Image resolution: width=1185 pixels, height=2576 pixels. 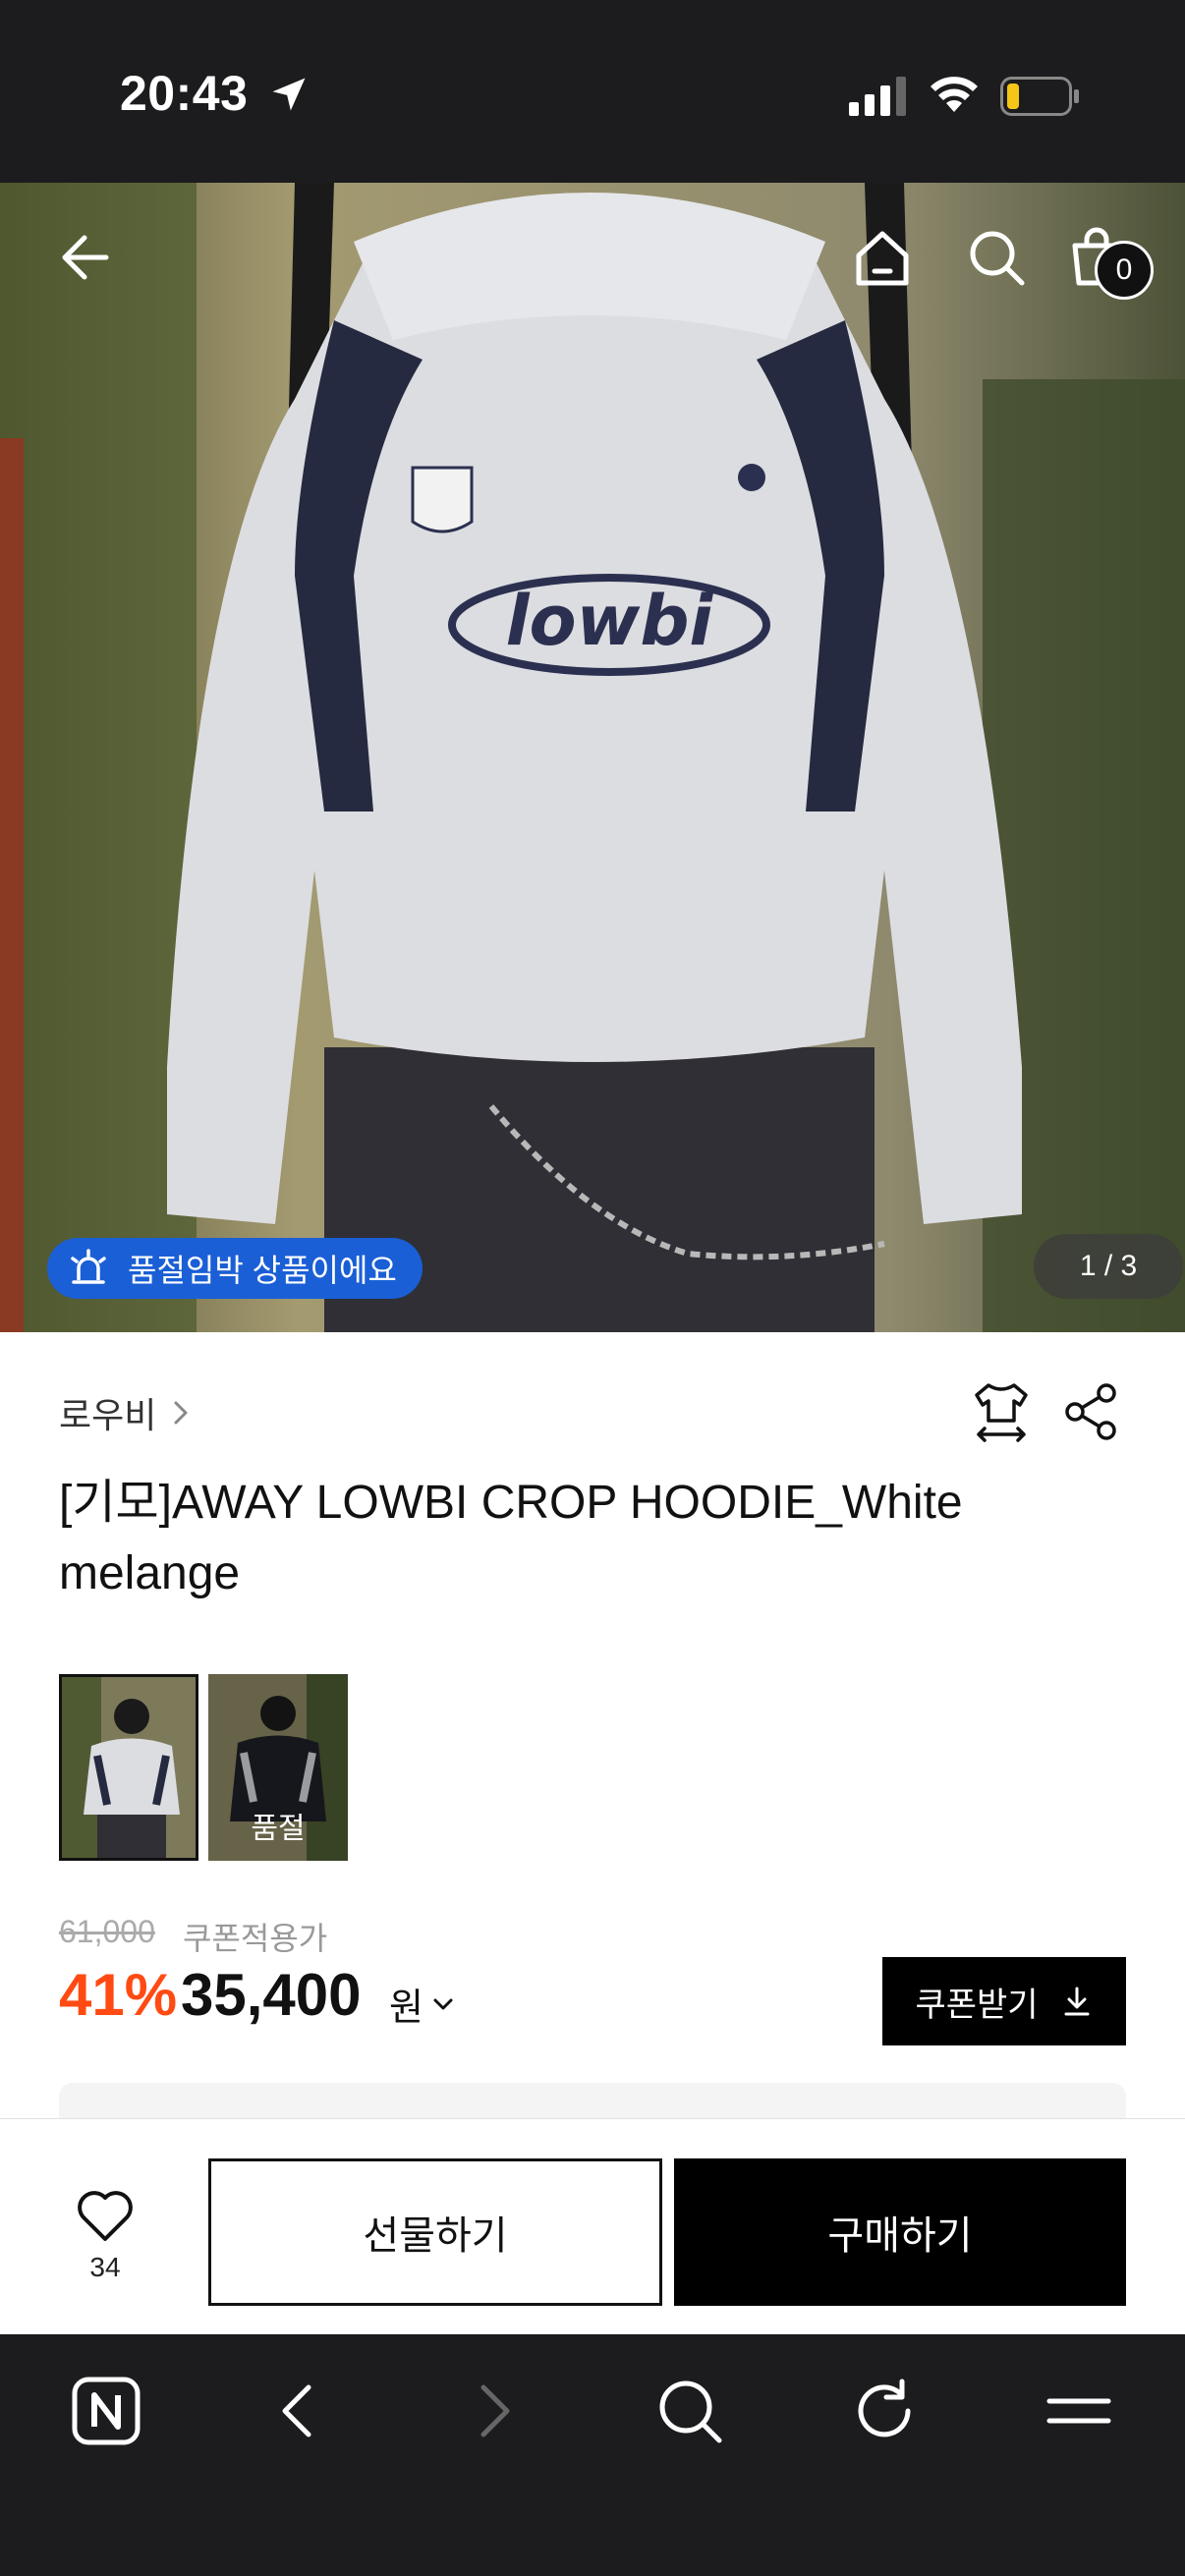 What do you see at coordinates (256, 1938) in the screenshot?
I see `coupon-price-label: 쿠폰적용가` at bounding box center [256, 1938].